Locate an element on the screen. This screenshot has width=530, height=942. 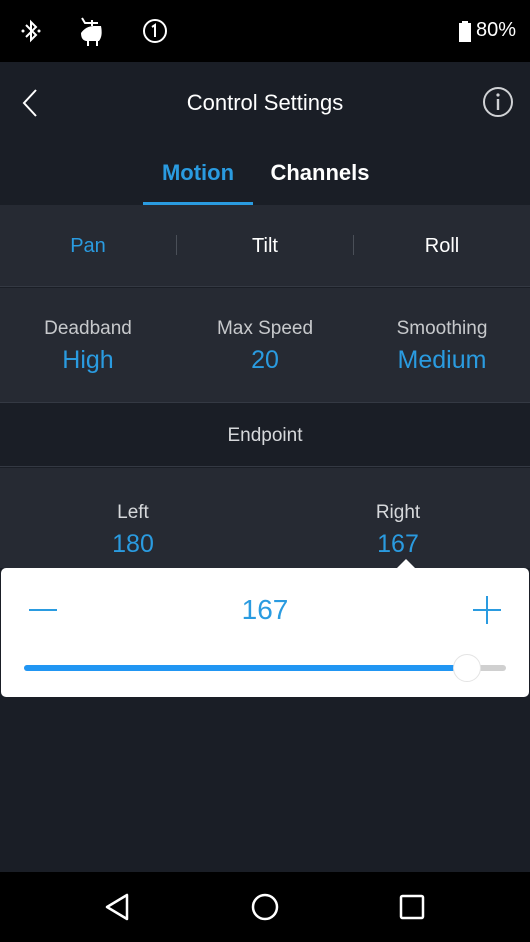
param-value: High is located at coordinates (88, 360).